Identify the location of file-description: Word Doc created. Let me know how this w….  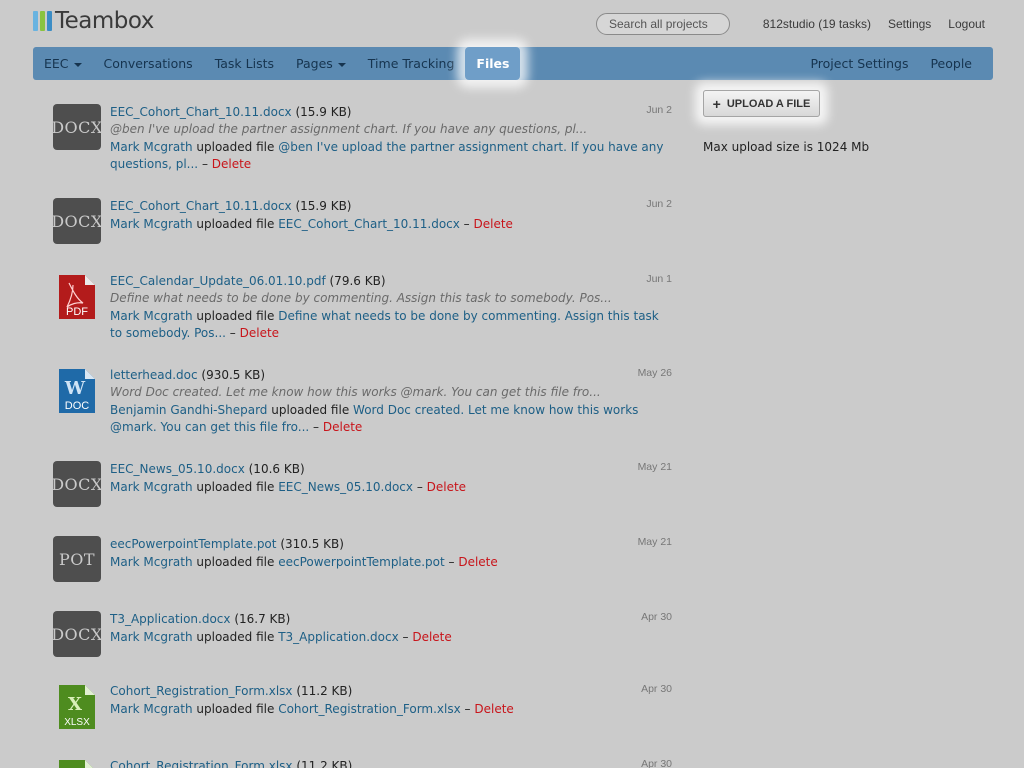
(355, 392).